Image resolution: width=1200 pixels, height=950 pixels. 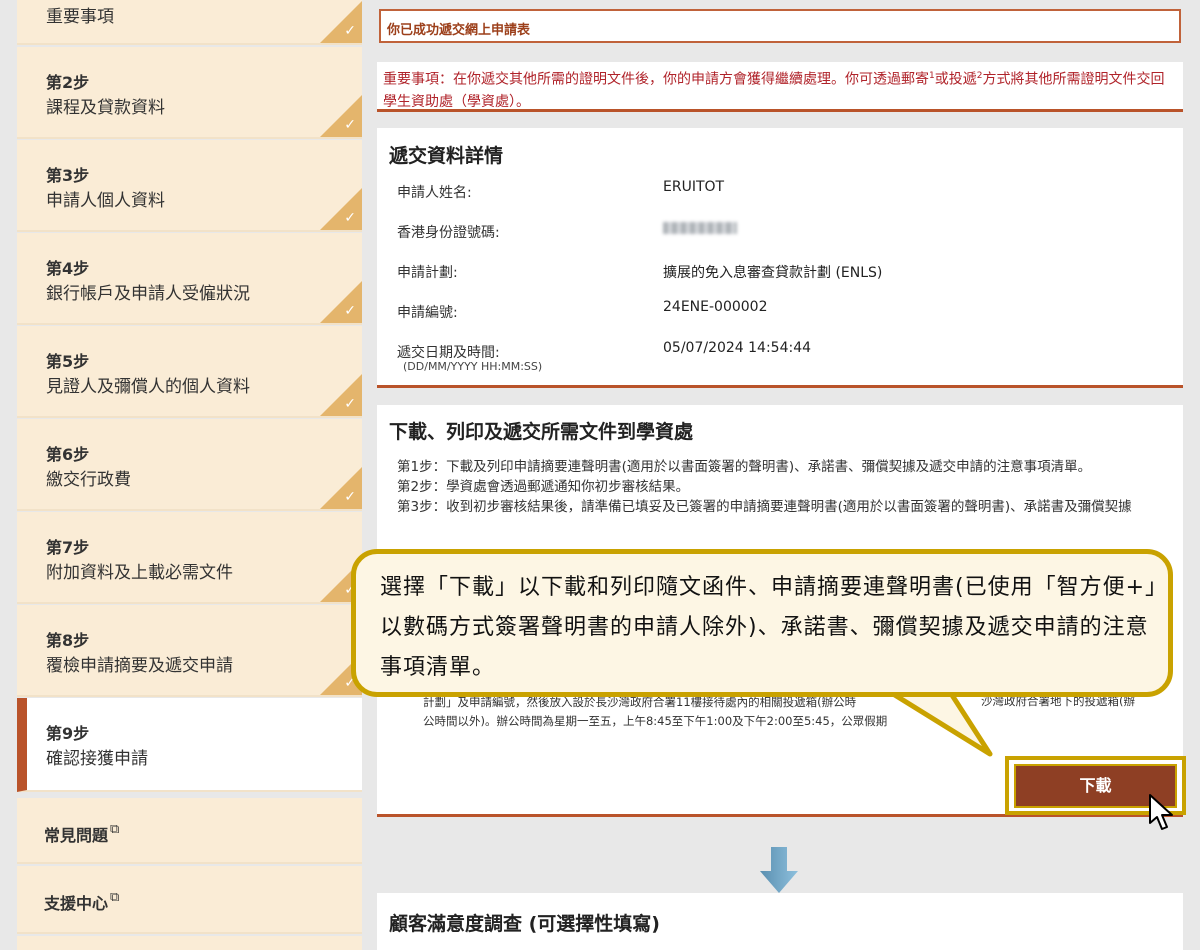 I want to click on support-link-wrapper: 支援中心 ⧉, so click(x=81, y=902).